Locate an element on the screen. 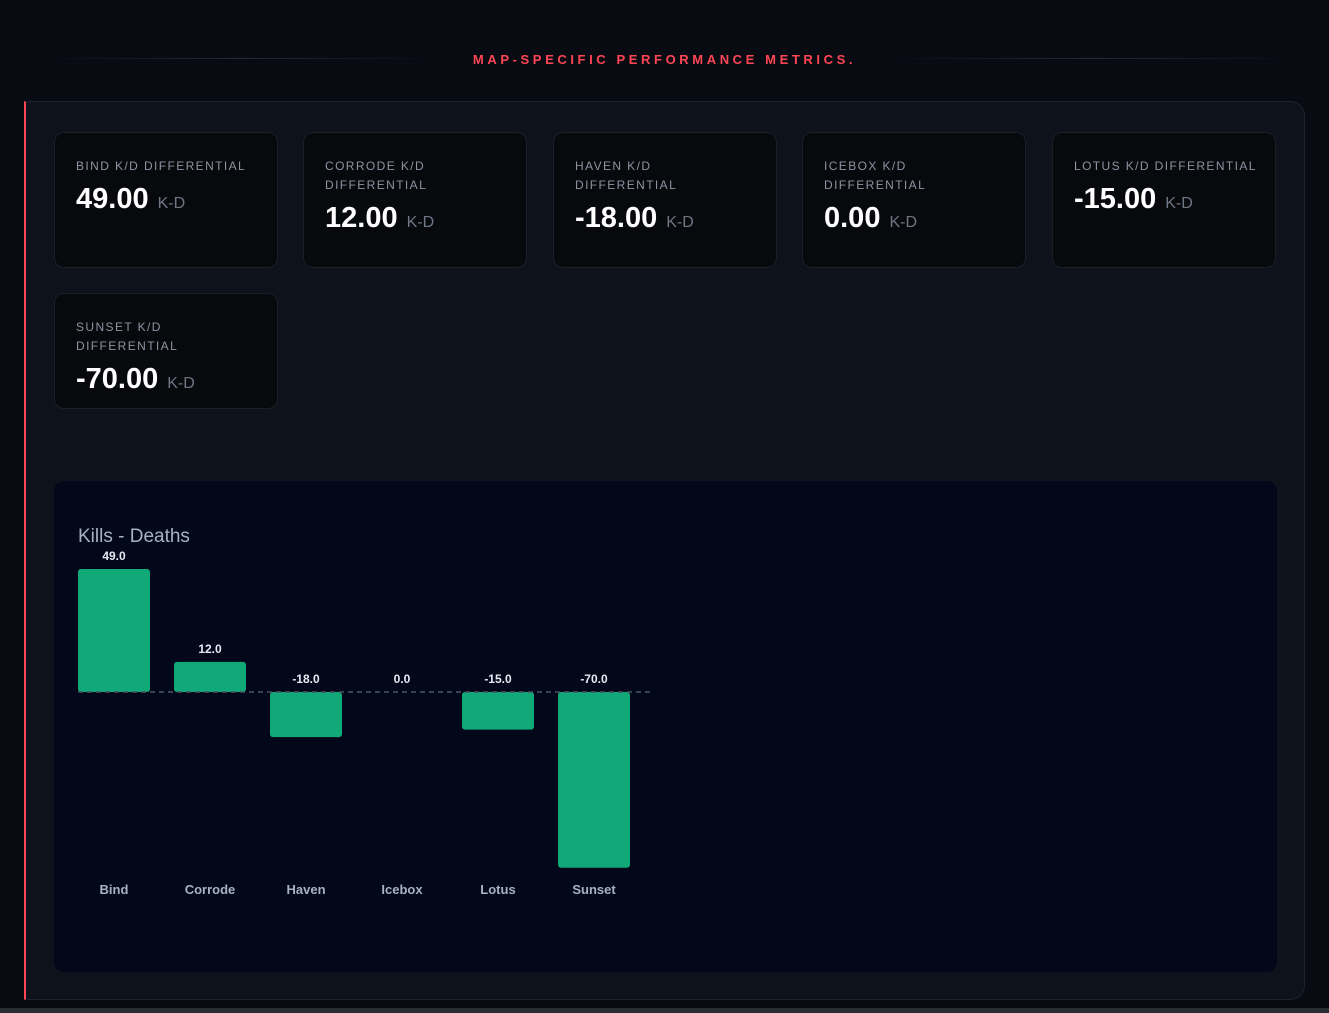 The height and width of the screenshot is (1013, 1329). metric-card-value: 0.00 is located at coordinates (852, 218).